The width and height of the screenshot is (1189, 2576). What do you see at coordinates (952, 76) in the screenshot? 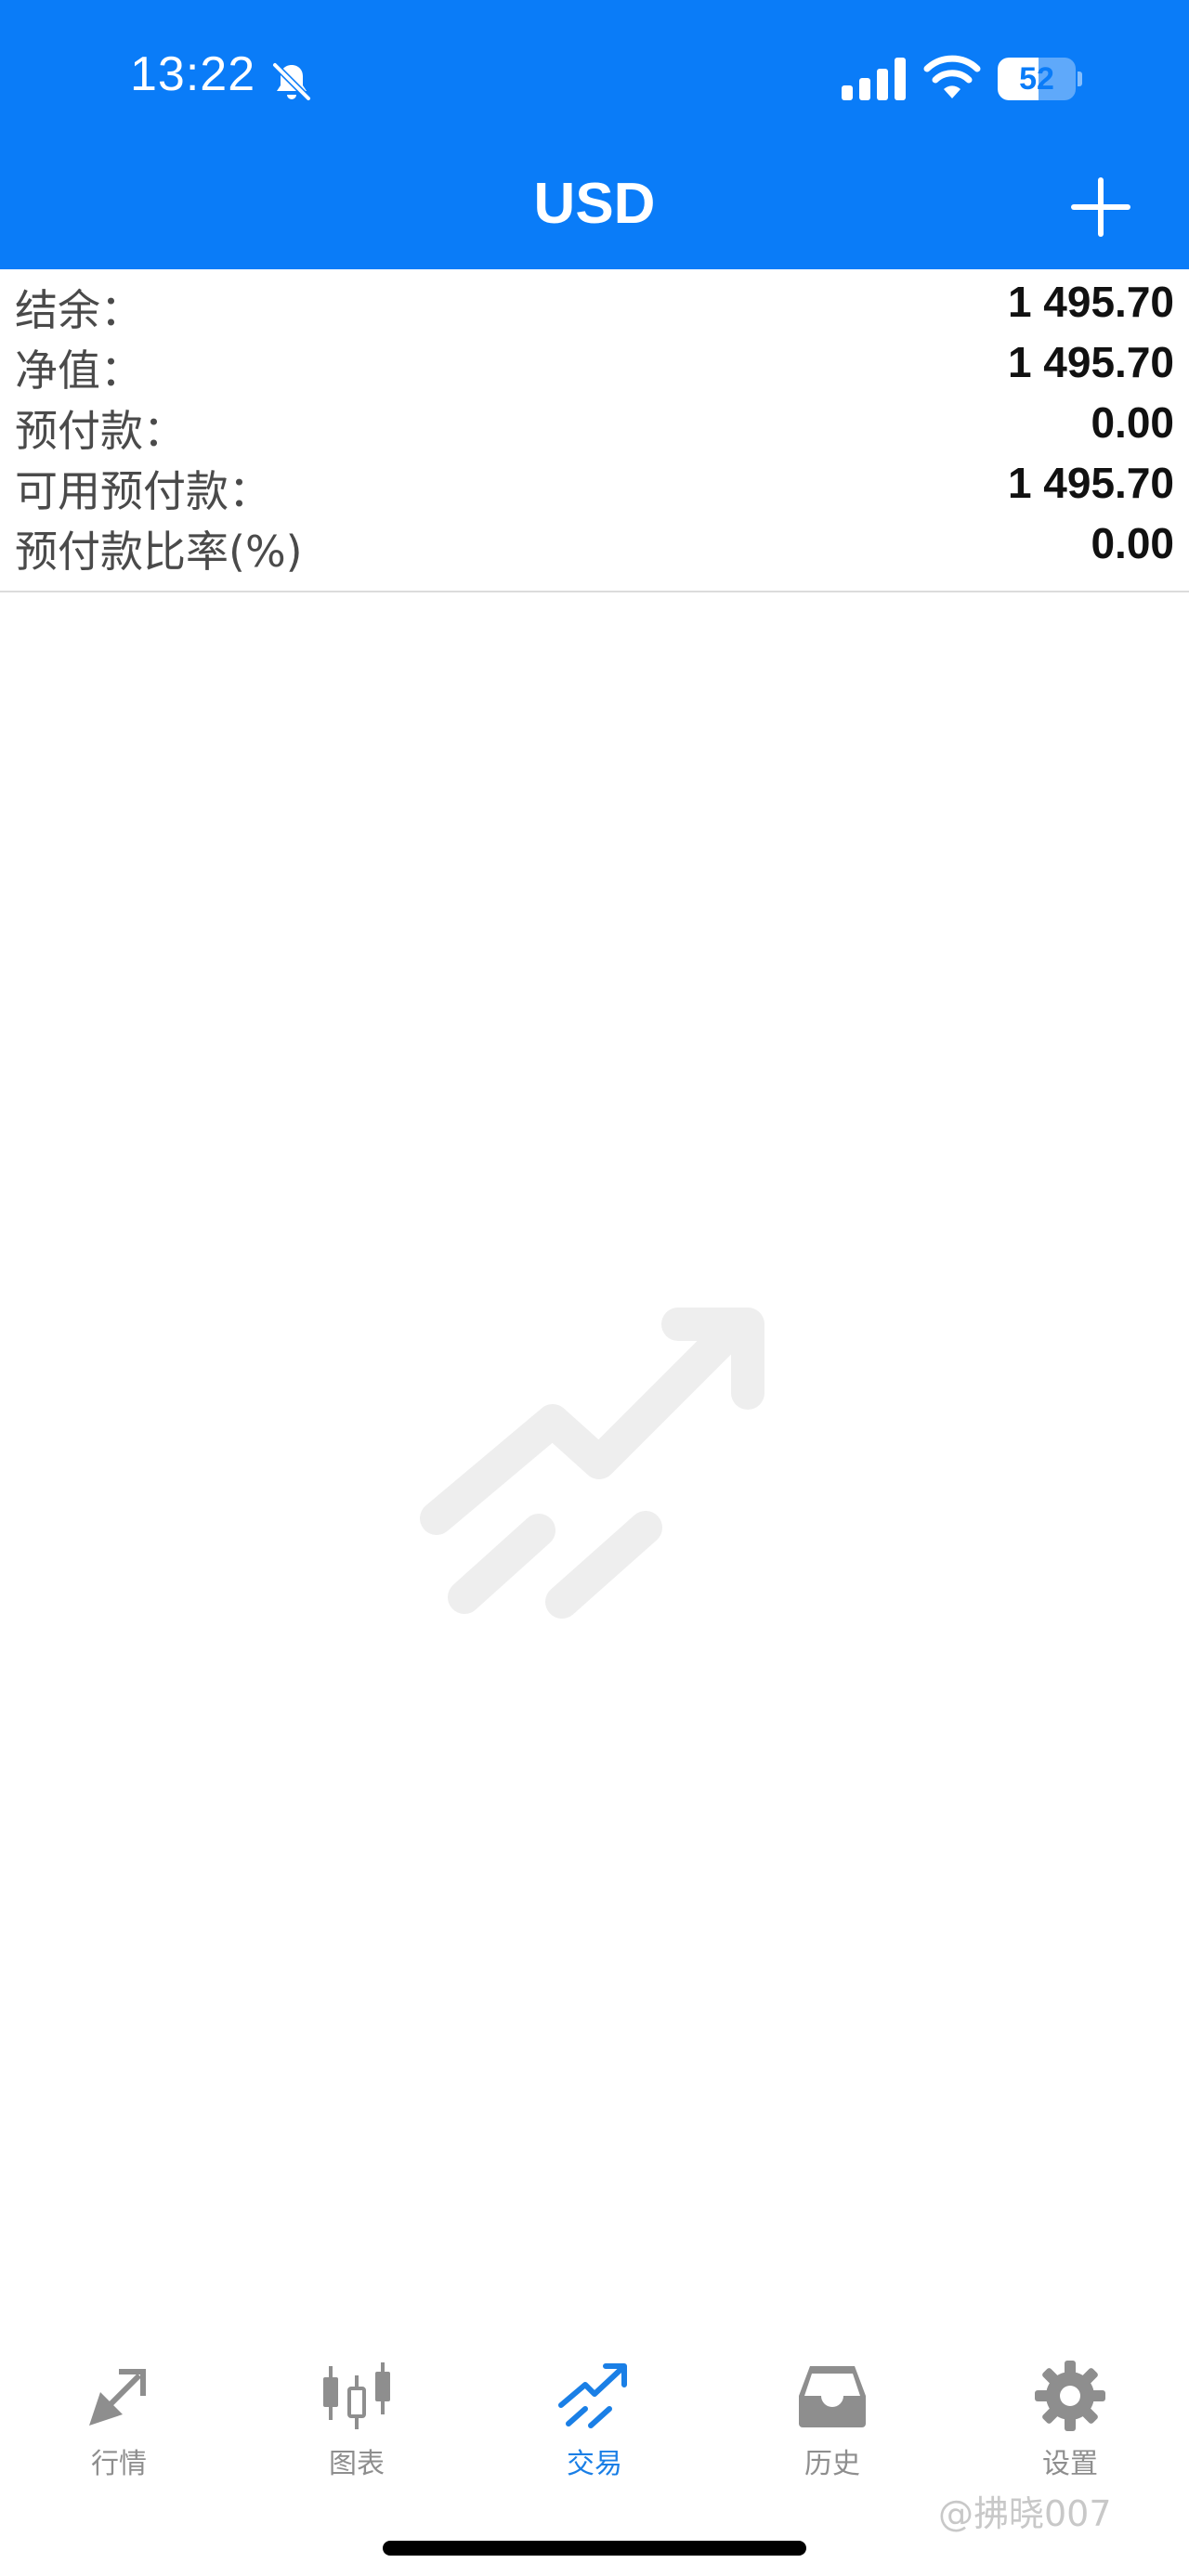
I see `wifi-icon` at bounding box center [952, 76].